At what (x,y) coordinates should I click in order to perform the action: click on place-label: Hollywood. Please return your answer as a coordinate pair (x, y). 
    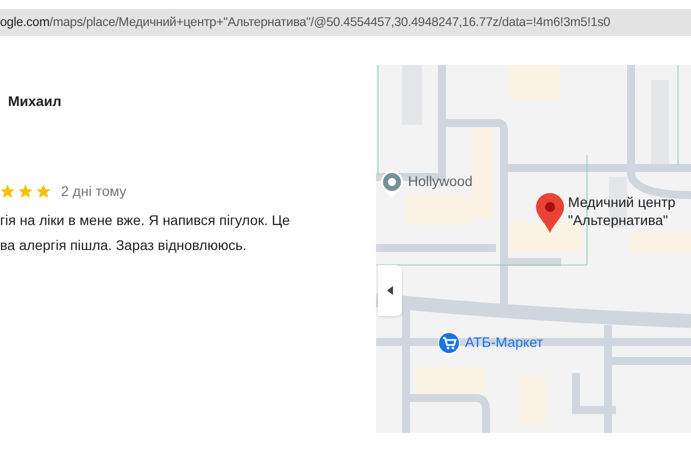
    Looking at the image, I should click on (440, 181).